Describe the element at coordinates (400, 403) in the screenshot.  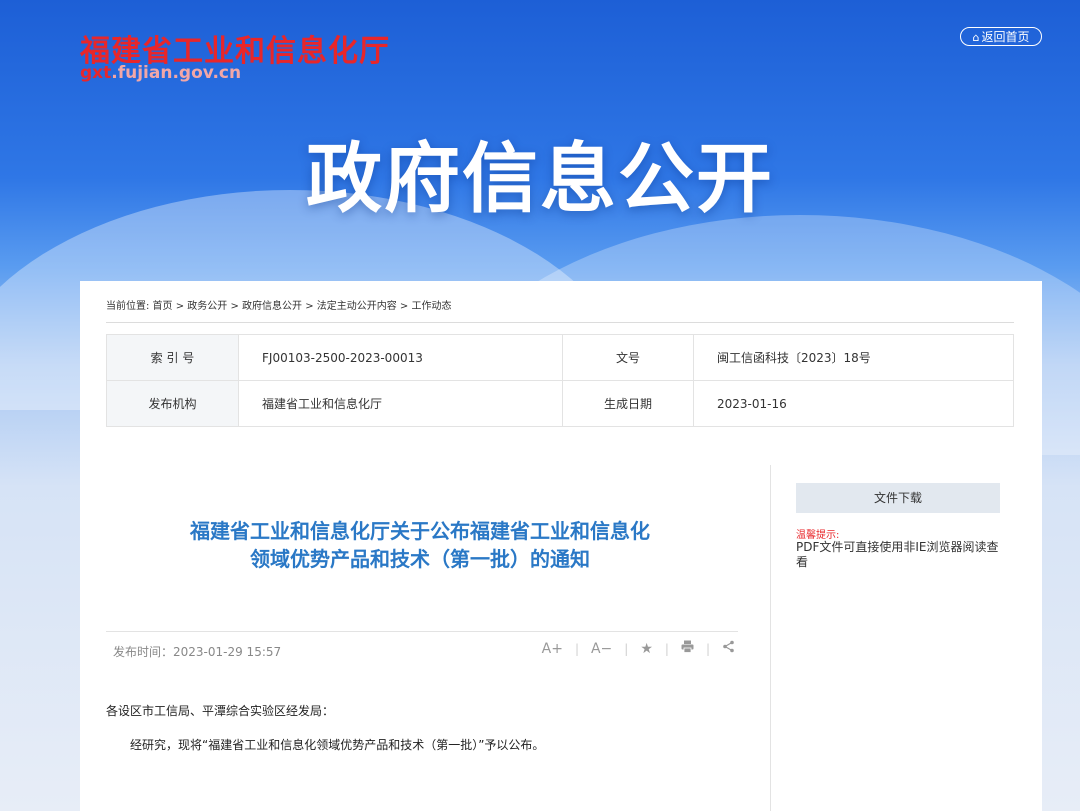
I see `publisher-value: 福建省工业和信息化厅` at that location.